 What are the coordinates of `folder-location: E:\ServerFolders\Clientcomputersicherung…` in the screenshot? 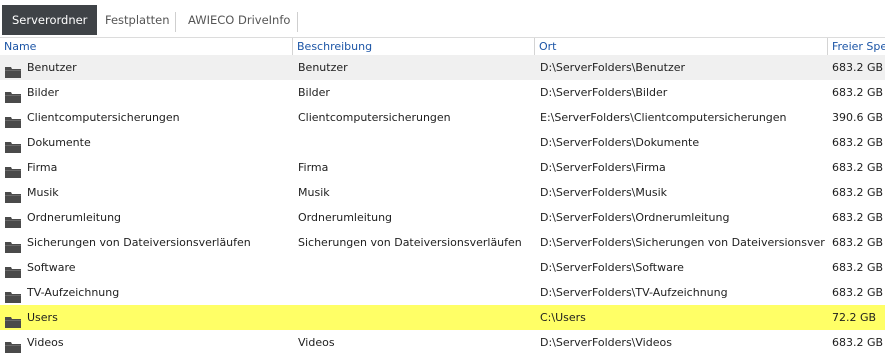 It's located at (663, 117).